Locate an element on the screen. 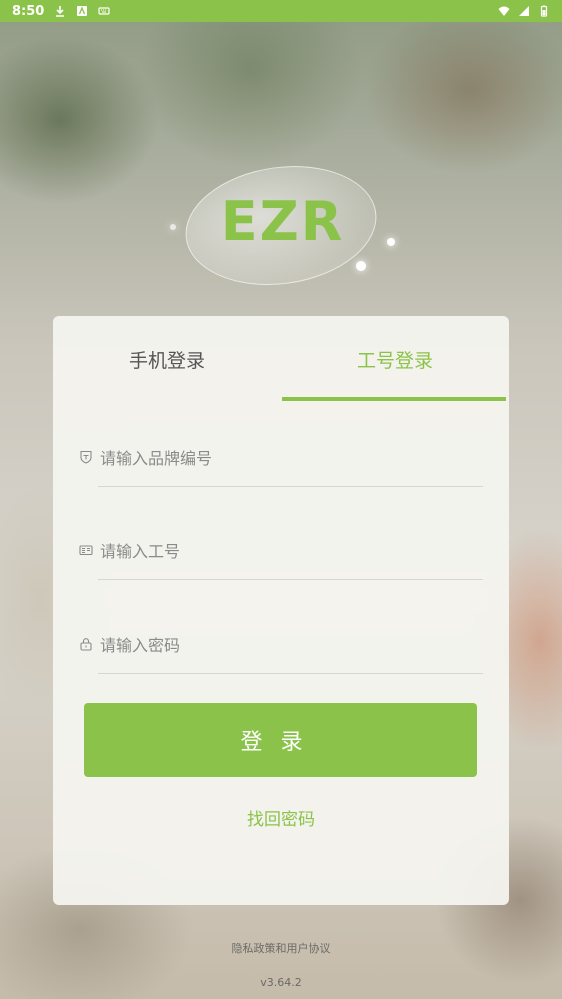 The image size is (562, 999). employee-id-field is located at coordinates (282, 564).